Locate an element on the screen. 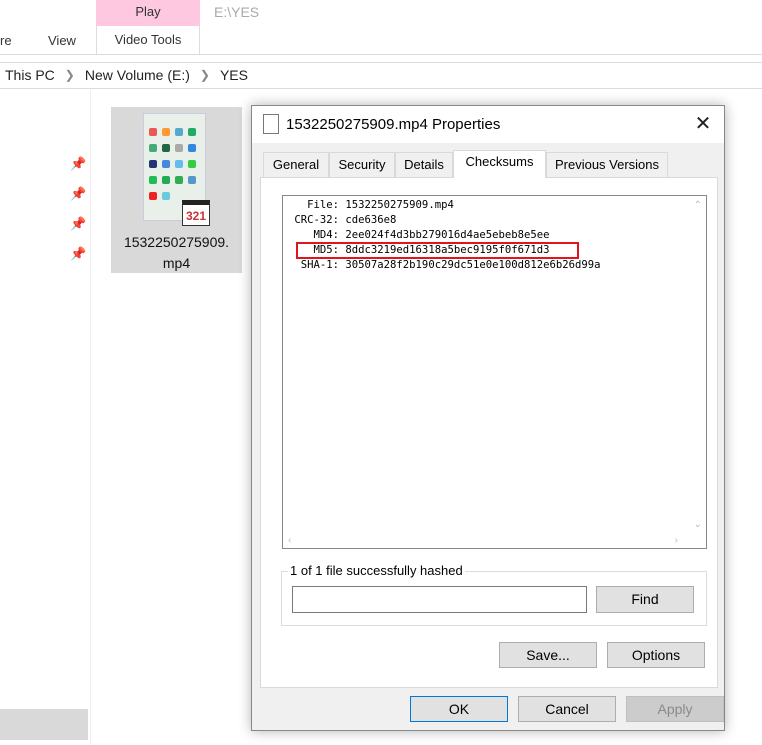  ok-button: OK is located at coordinates (459, 709).